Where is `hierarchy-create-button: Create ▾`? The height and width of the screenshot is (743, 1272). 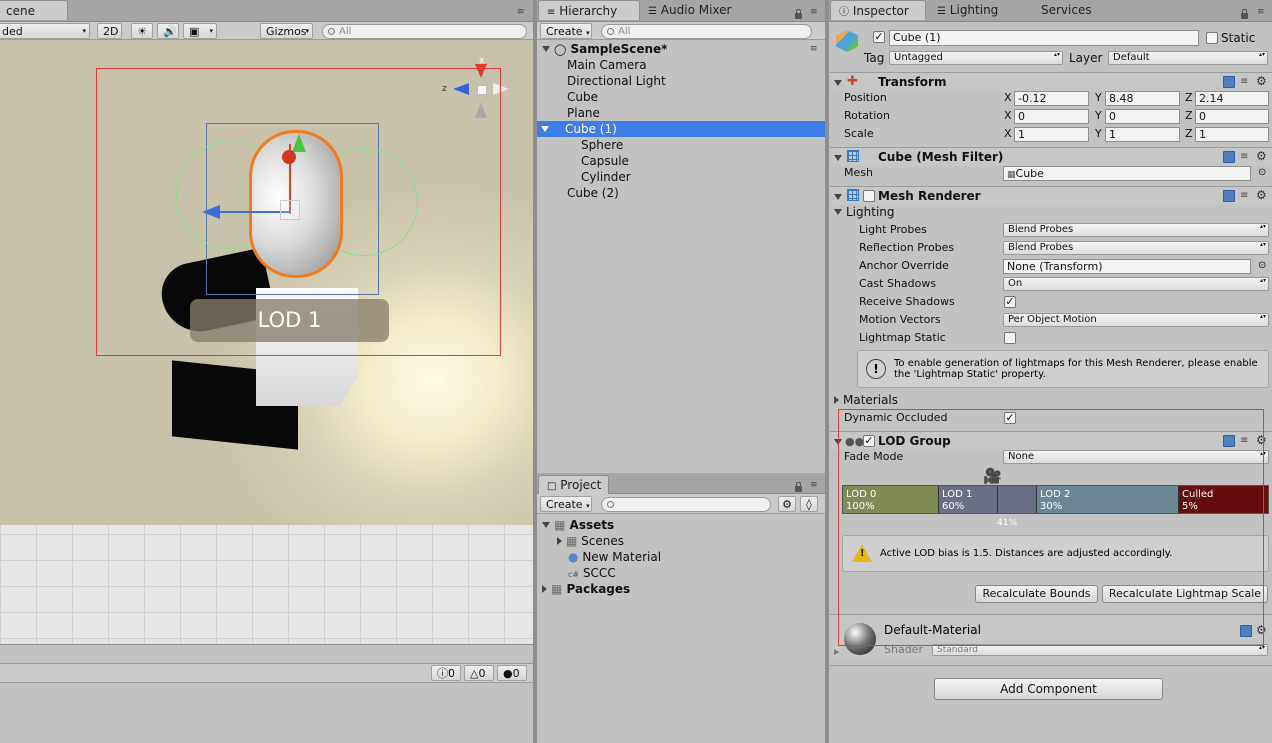 hierarchy-create-button: Create ▾ is located at coordinates (566, 31).